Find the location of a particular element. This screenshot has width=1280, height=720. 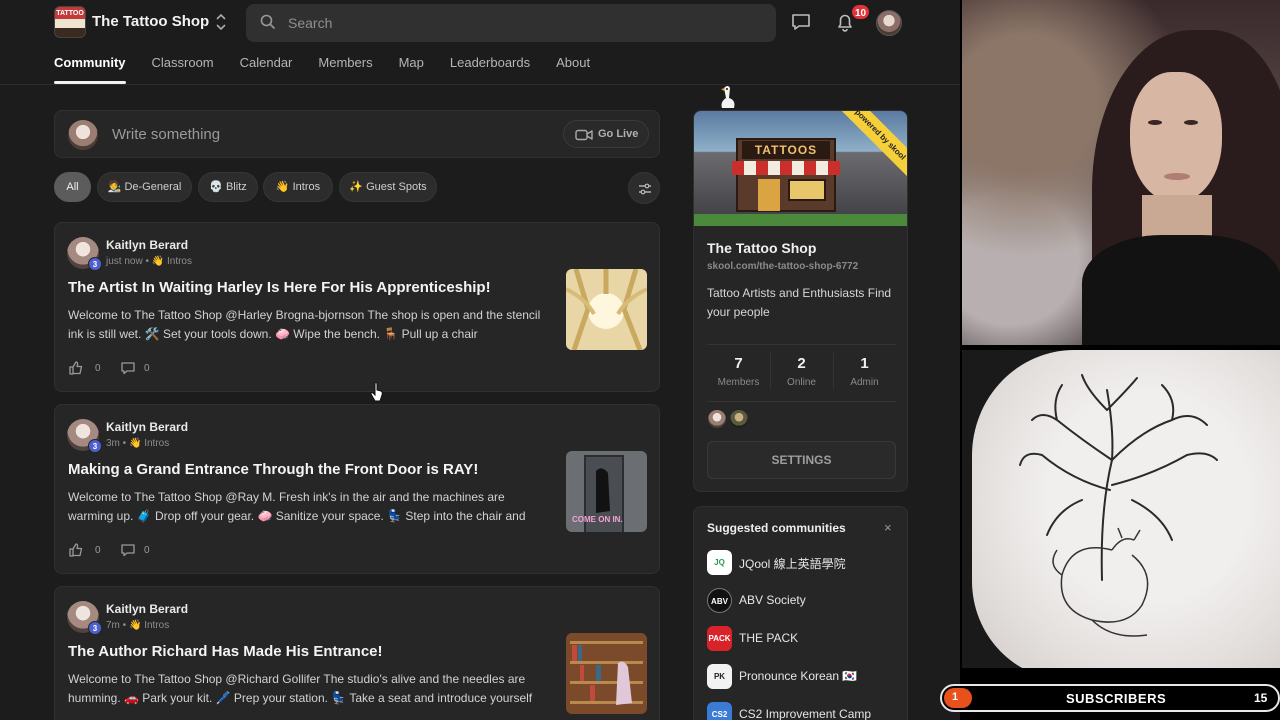

tab-classroom: Classroom is located at coordinates (183, 64).